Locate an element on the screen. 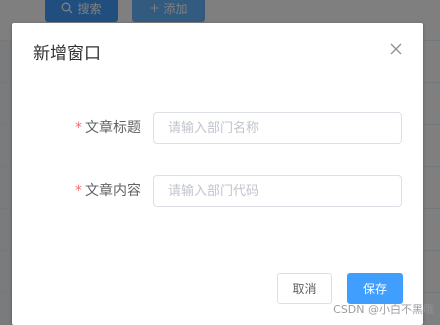  save-button: 保存 is located at coordinates (375, 288).